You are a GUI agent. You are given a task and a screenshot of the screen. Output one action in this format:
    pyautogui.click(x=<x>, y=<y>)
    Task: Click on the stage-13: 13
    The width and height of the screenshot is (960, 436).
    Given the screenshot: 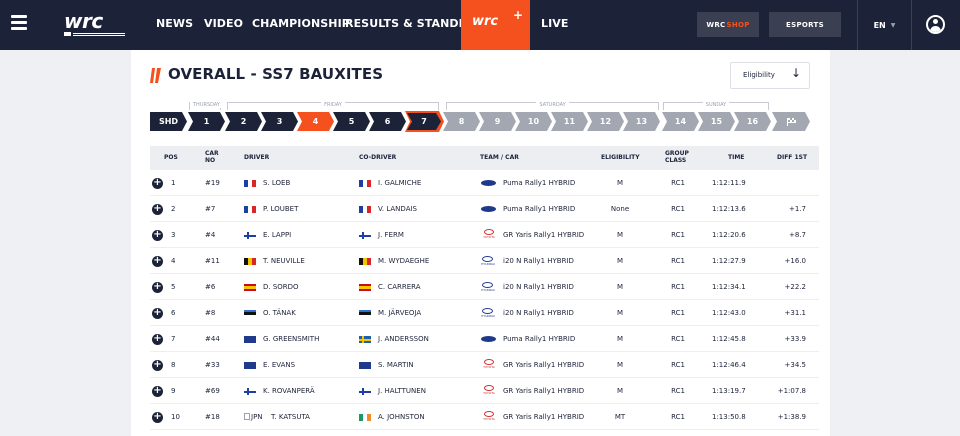 What is the action you would take?
    pyautogui.click(x=641, y=121)
    